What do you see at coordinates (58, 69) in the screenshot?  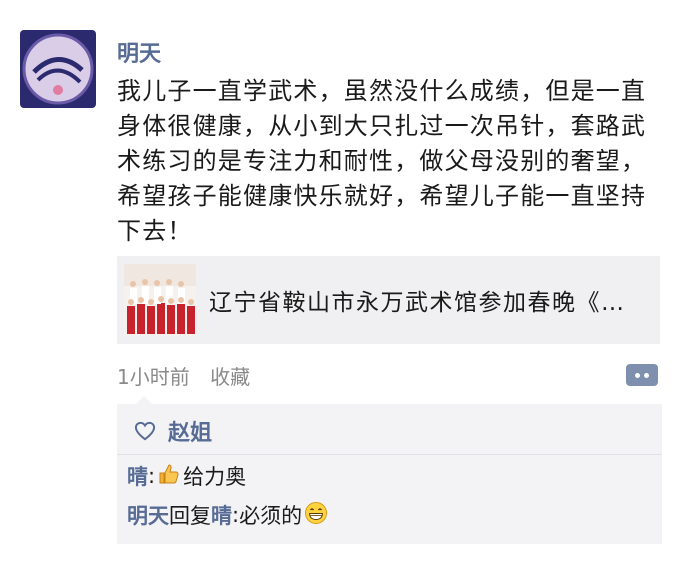 I see `avatar` at bounding box center [58, 69].